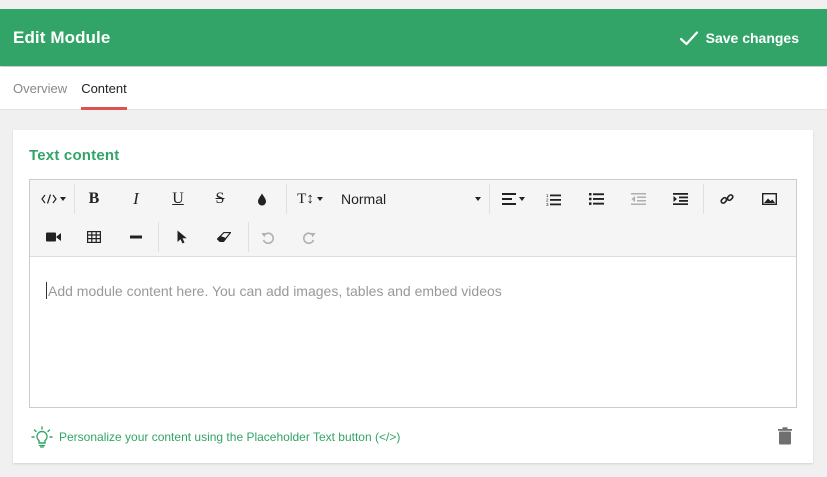  I want to click on checkmark-icon, so click(688, 37).